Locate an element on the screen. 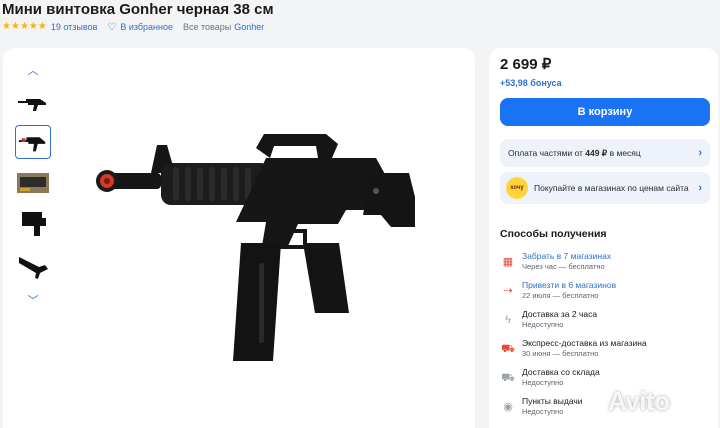 The image size is (720, 428). thumbnail-rifle-front is located at coordinates (33, 223).